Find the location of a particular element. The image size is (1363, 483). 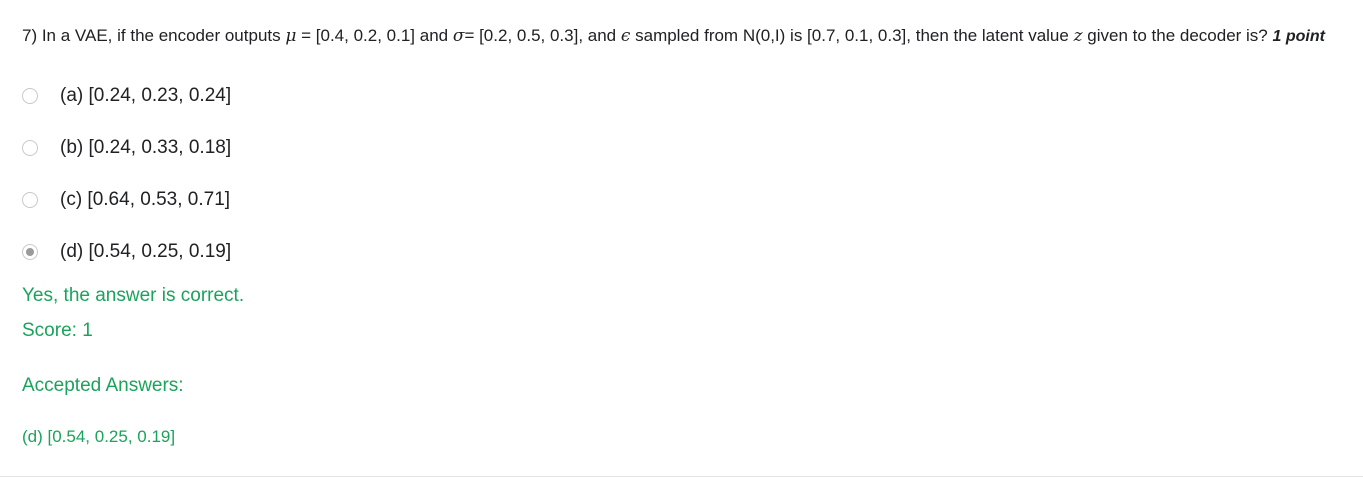

option-d-label: (d) [0.54, 0.25, 0.19] is located at coordinates (146, 251).